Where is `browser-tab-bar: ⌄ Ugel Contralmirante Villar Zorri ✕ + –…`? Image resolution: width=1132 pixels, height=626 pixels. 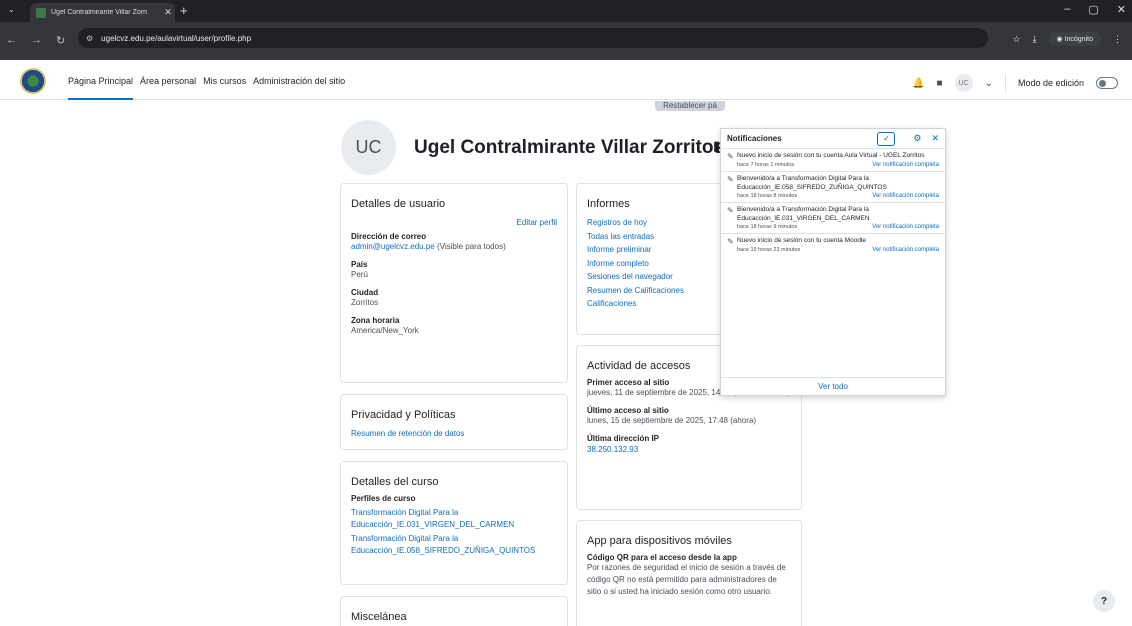 browser-tab-bar: ⌄ Ugel Contralmirante Villar Zorri ✕ + –… is located at coordinates (566, 11).